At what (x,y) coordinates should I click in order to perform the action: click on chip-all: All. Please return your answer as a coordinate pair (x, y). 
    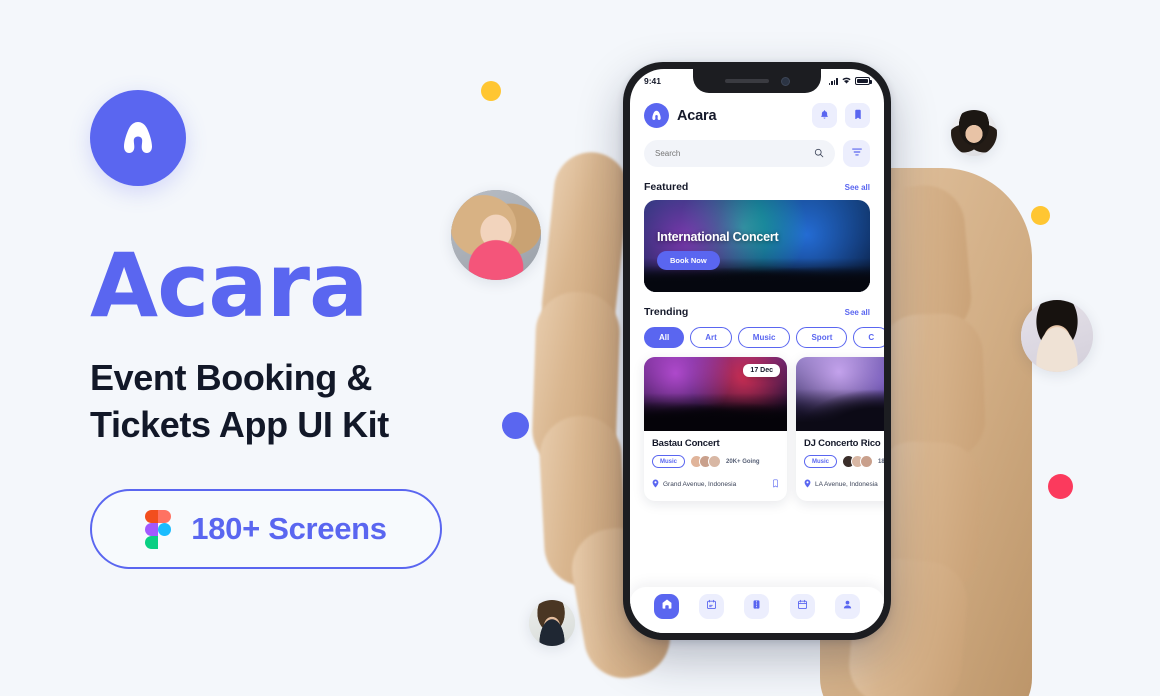
    Looking at the image, I should click on (664, 337).